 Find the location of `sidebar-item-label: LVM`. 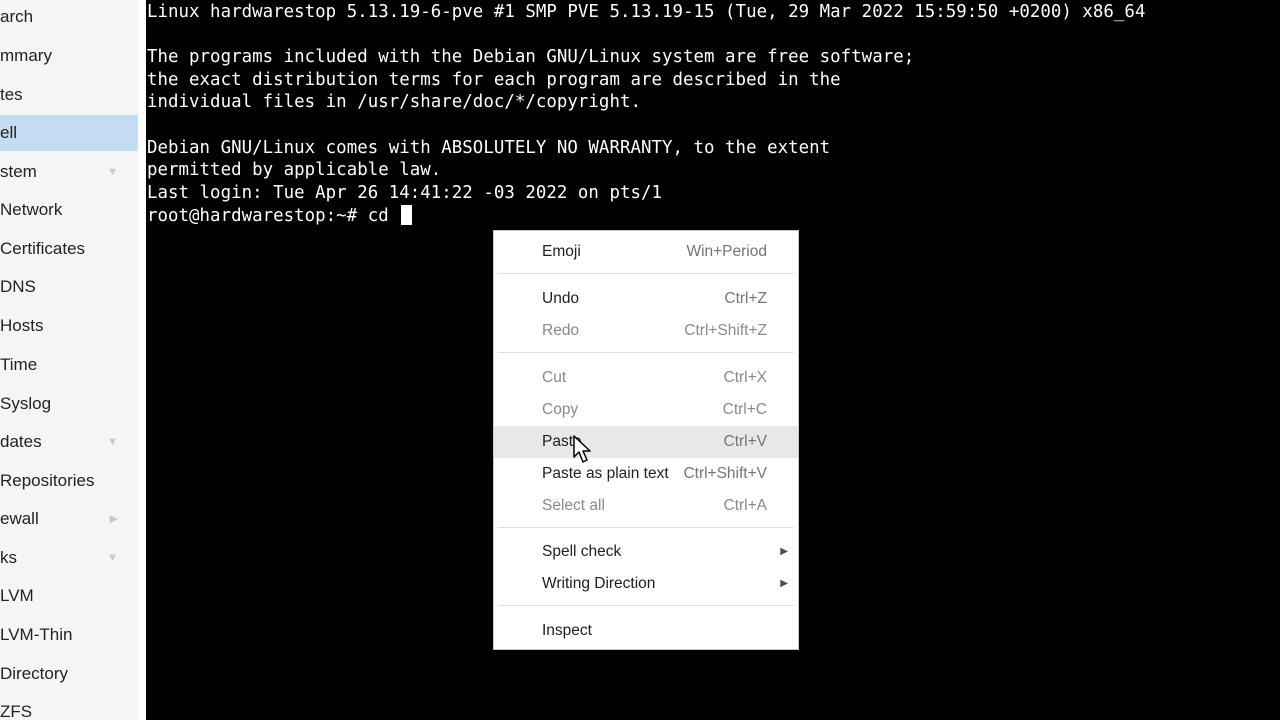

sidebar-item-label: LVM is located at coordinates (17, 595).